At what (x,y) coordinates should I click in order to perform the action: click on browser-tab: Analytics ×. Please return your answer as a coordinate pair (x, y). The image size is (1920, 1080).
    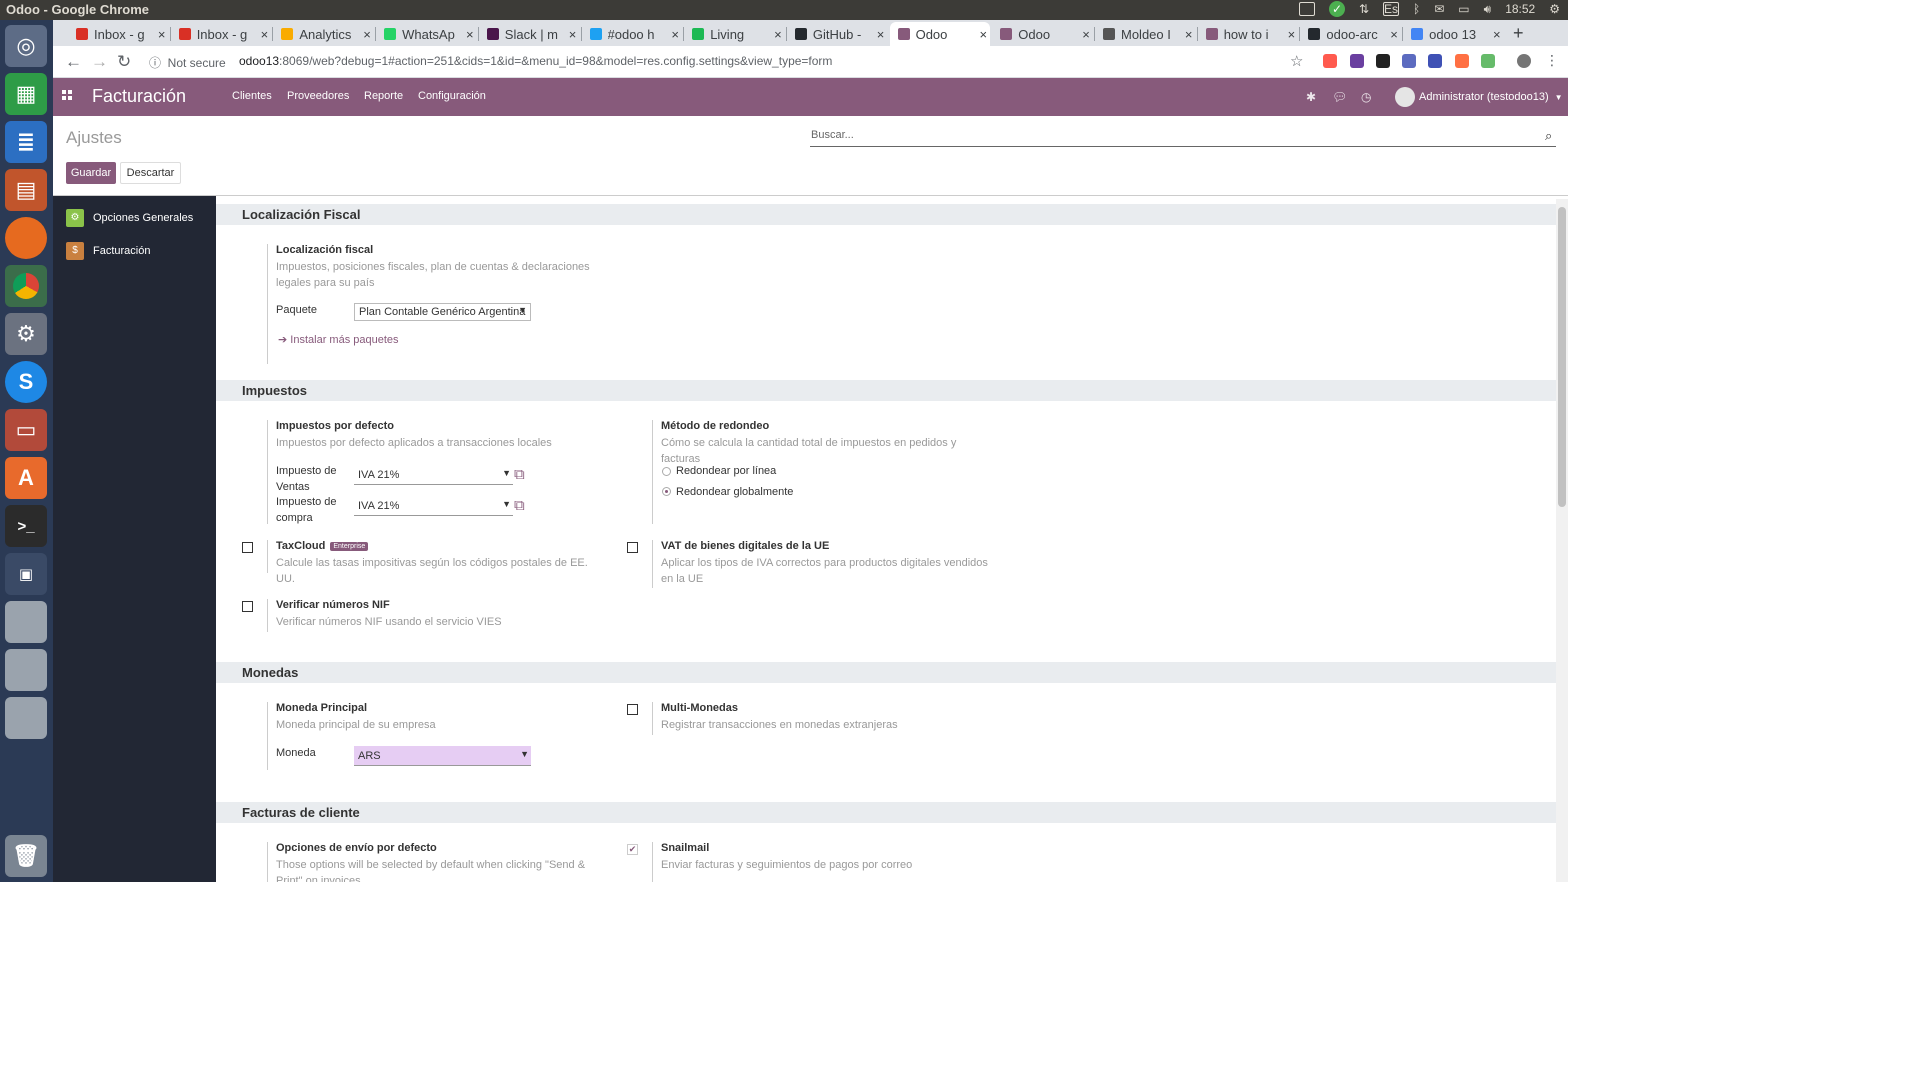
    Looking at the image, I should click on (323, 34).